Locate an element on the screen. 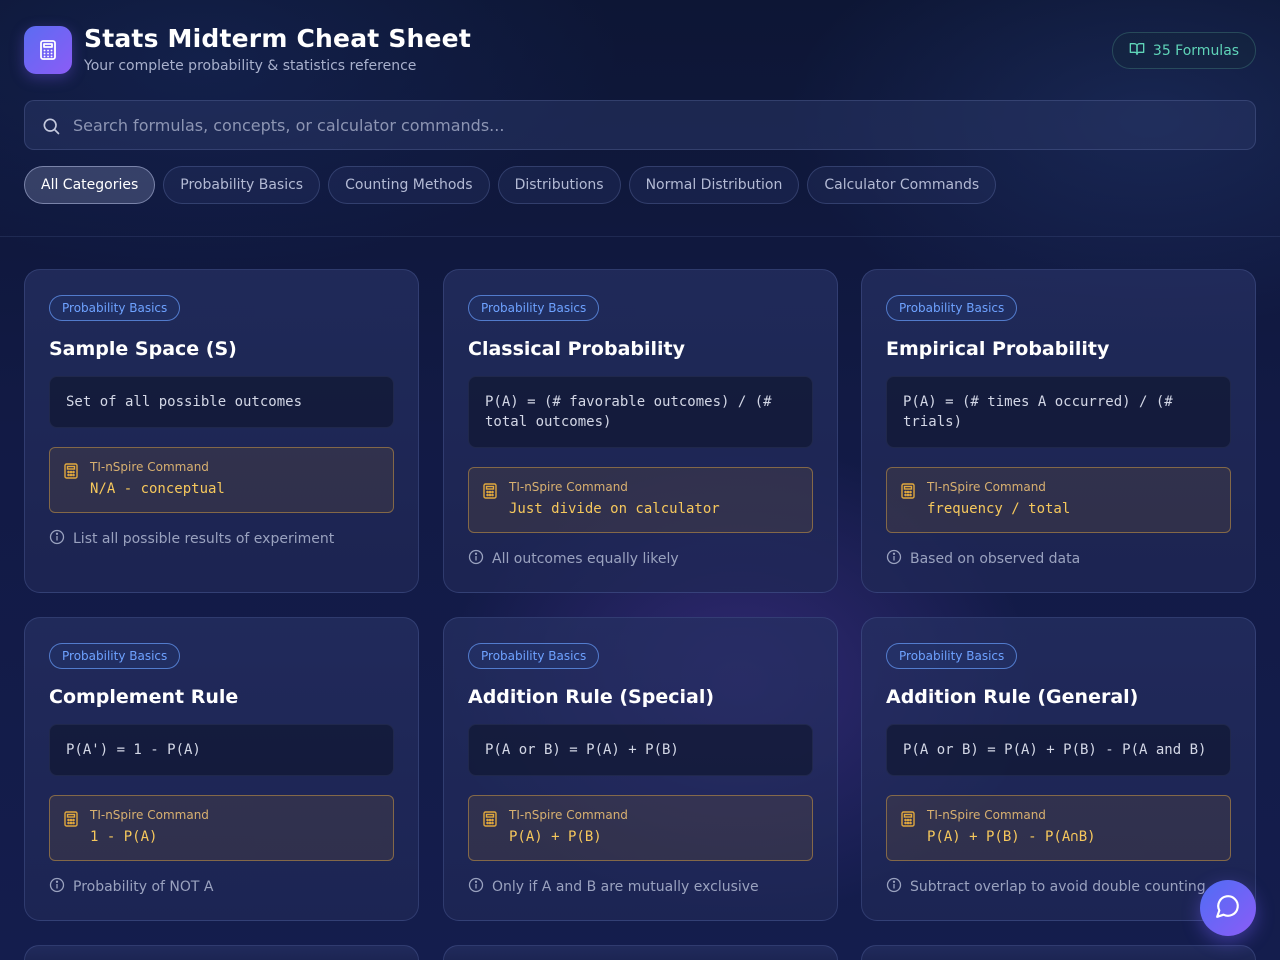 This screenshot has height=960, width=1280. search-input is located at coordinates (658, 125).